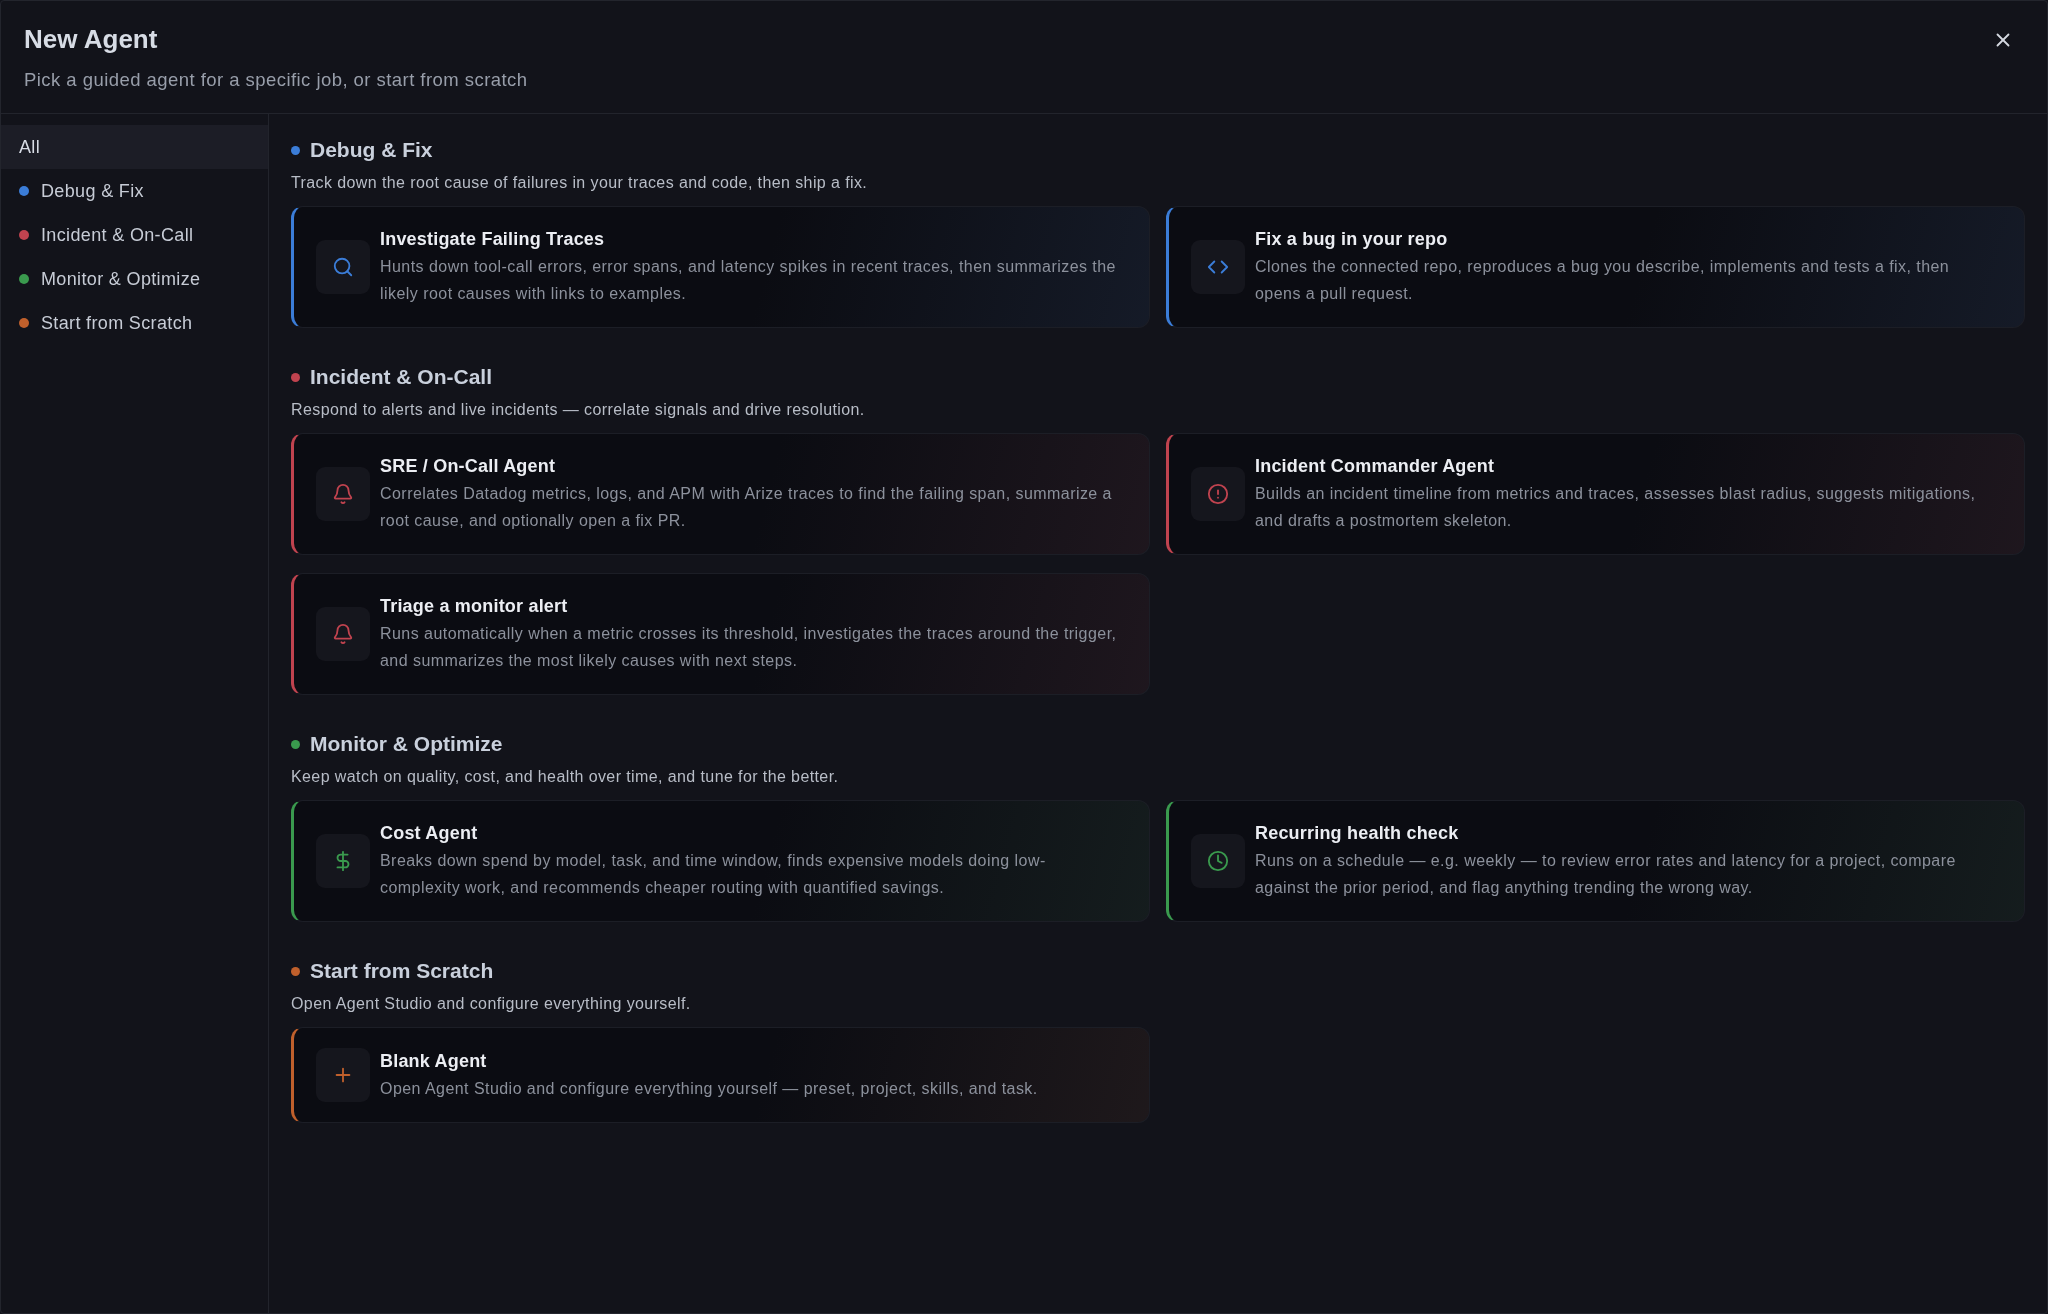  What do you see at coordinates (91, 39) in the screenshot?
I see `dialog-title: New Agent` at bounding box center [91, 39].